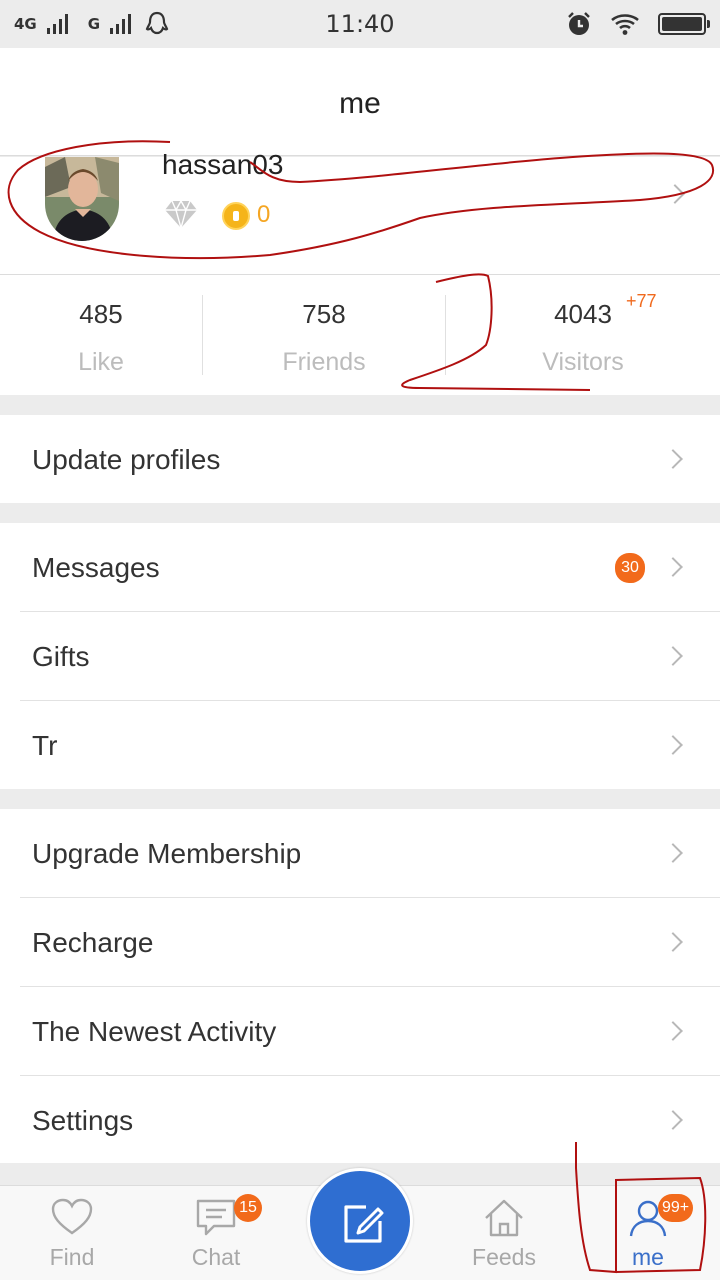 The image size is (720, 1280). Describe the element at coordinates (96, 567) in the screenshot. I see `menu-item-label: Messages` at that location.